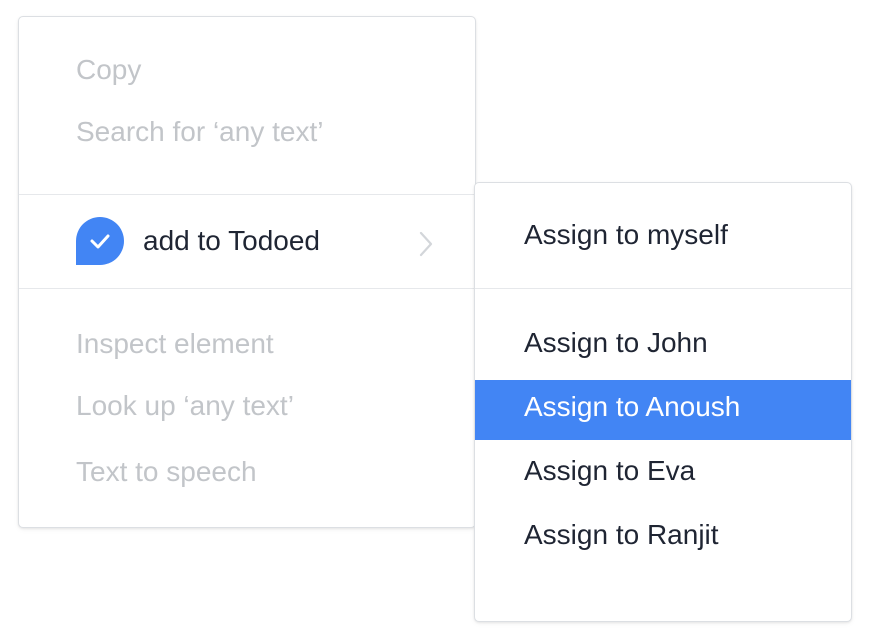  Describe the element at coordinates (632, 406) in the screenshot. I see `submenu-item-label: Assign to Anoush` at that location.